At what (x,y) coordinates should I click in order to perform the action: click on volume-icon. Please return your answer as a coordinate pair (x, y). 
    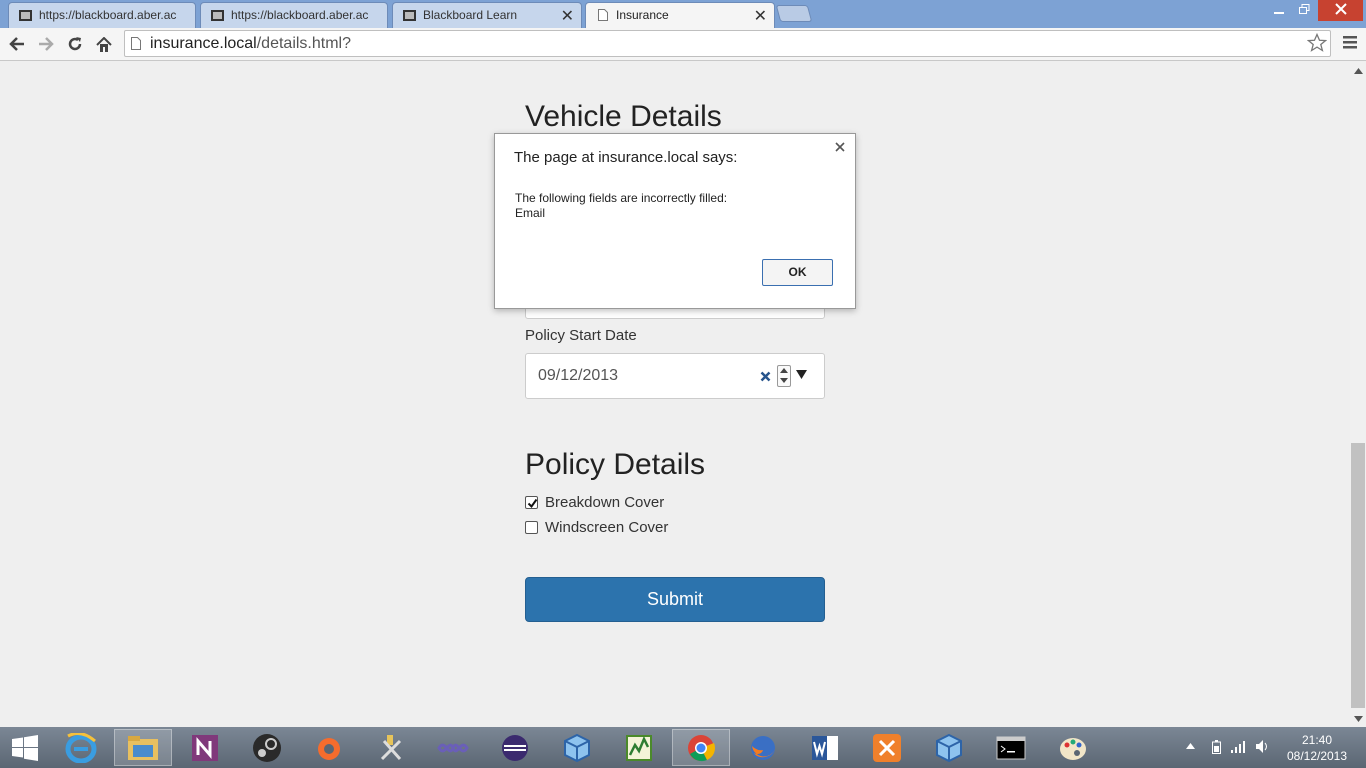
    Looking at the image, I should click on (1263, 748).